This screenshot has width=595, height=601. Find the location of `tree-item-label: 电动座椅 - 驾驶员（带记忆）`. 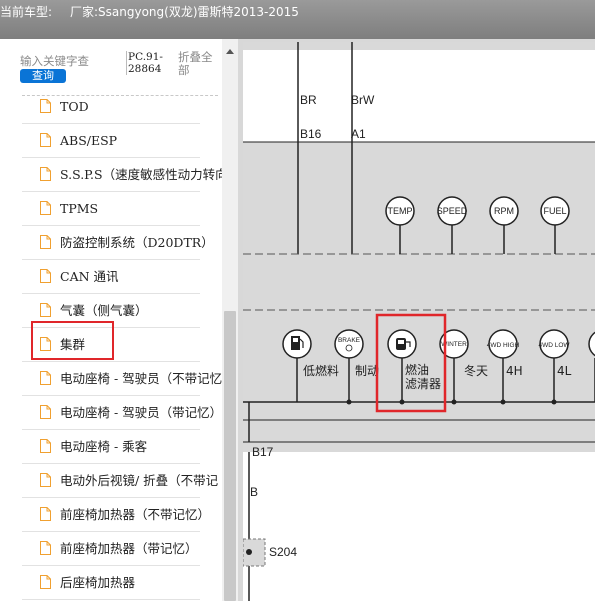

tree-item-label: 电动座椅 - 驾驶员（带记忆） is located at coordinates (141, 412).